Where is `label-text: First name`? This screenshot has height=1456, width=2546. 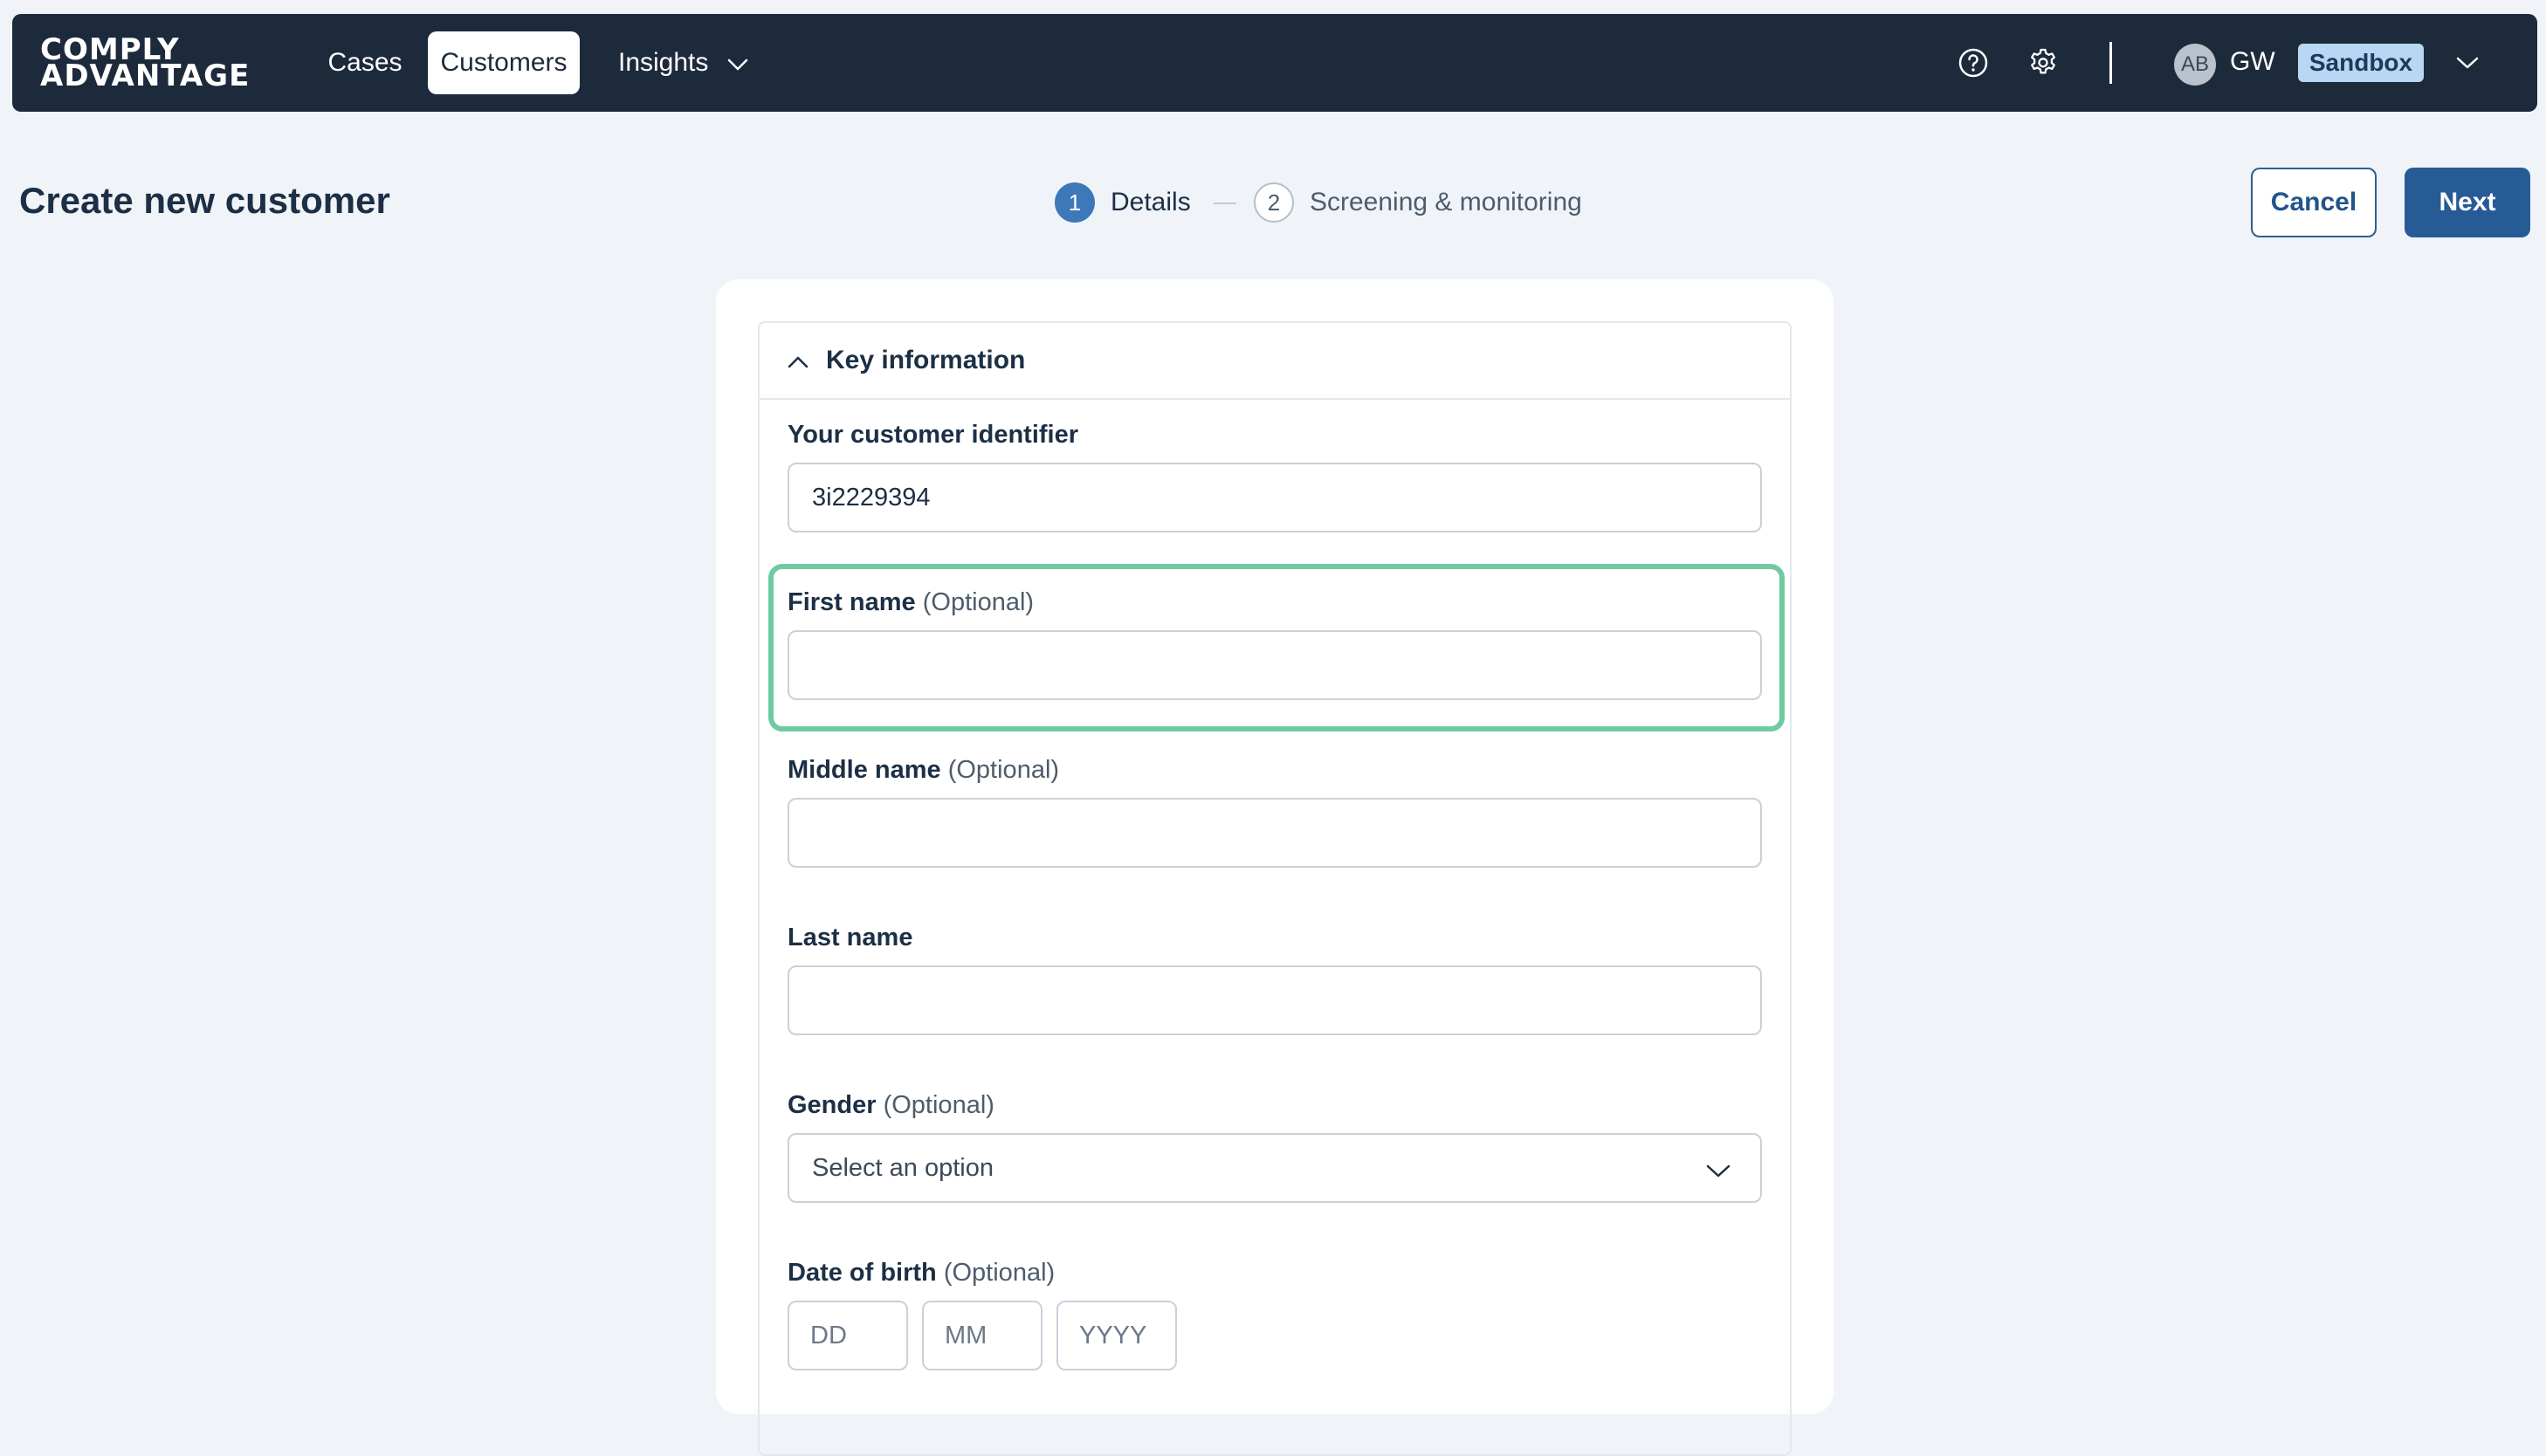 label-text: First name is located at coordinates (852, 602).